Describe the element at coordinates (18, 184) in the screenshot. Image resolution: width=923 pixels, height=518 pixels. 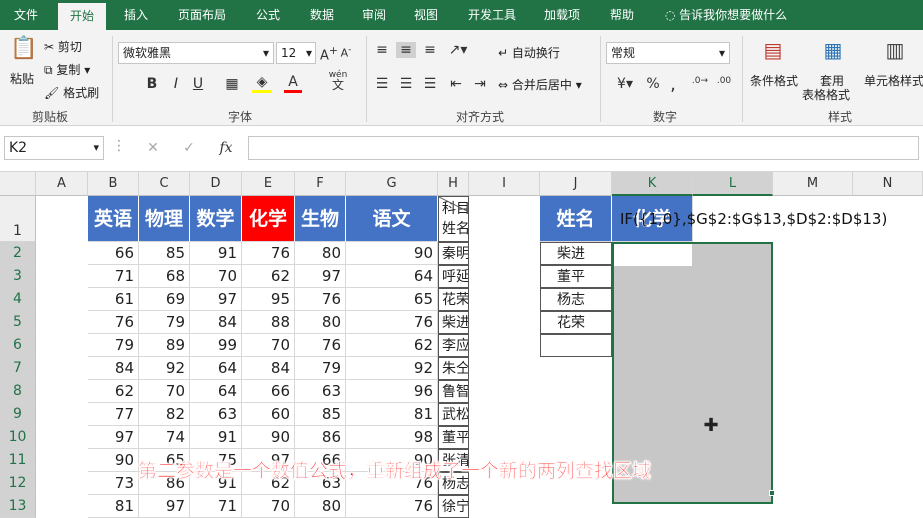
I see `select-all-corner` at that location.